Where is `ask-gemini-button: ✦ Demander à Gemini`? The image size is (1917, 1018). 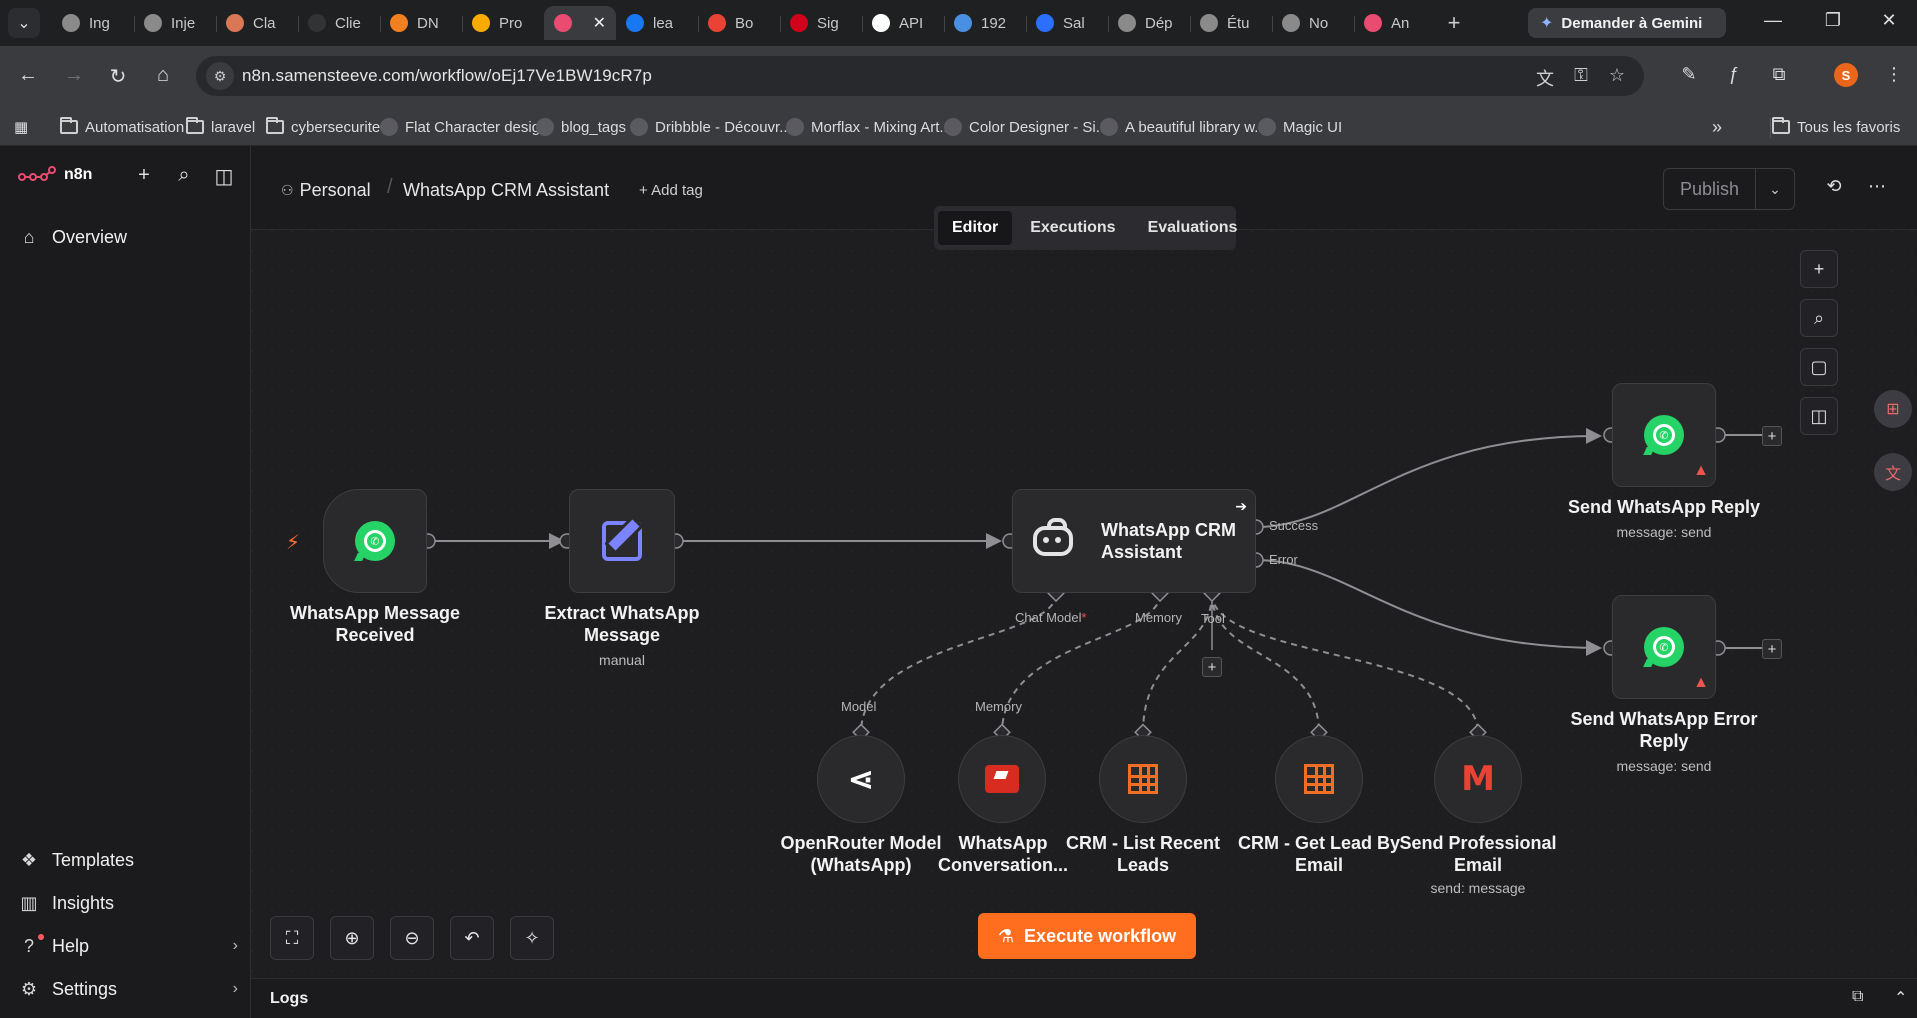
ask-gemini-button: ✦ Demander à Gemini is located at coordinates (1627, 23).